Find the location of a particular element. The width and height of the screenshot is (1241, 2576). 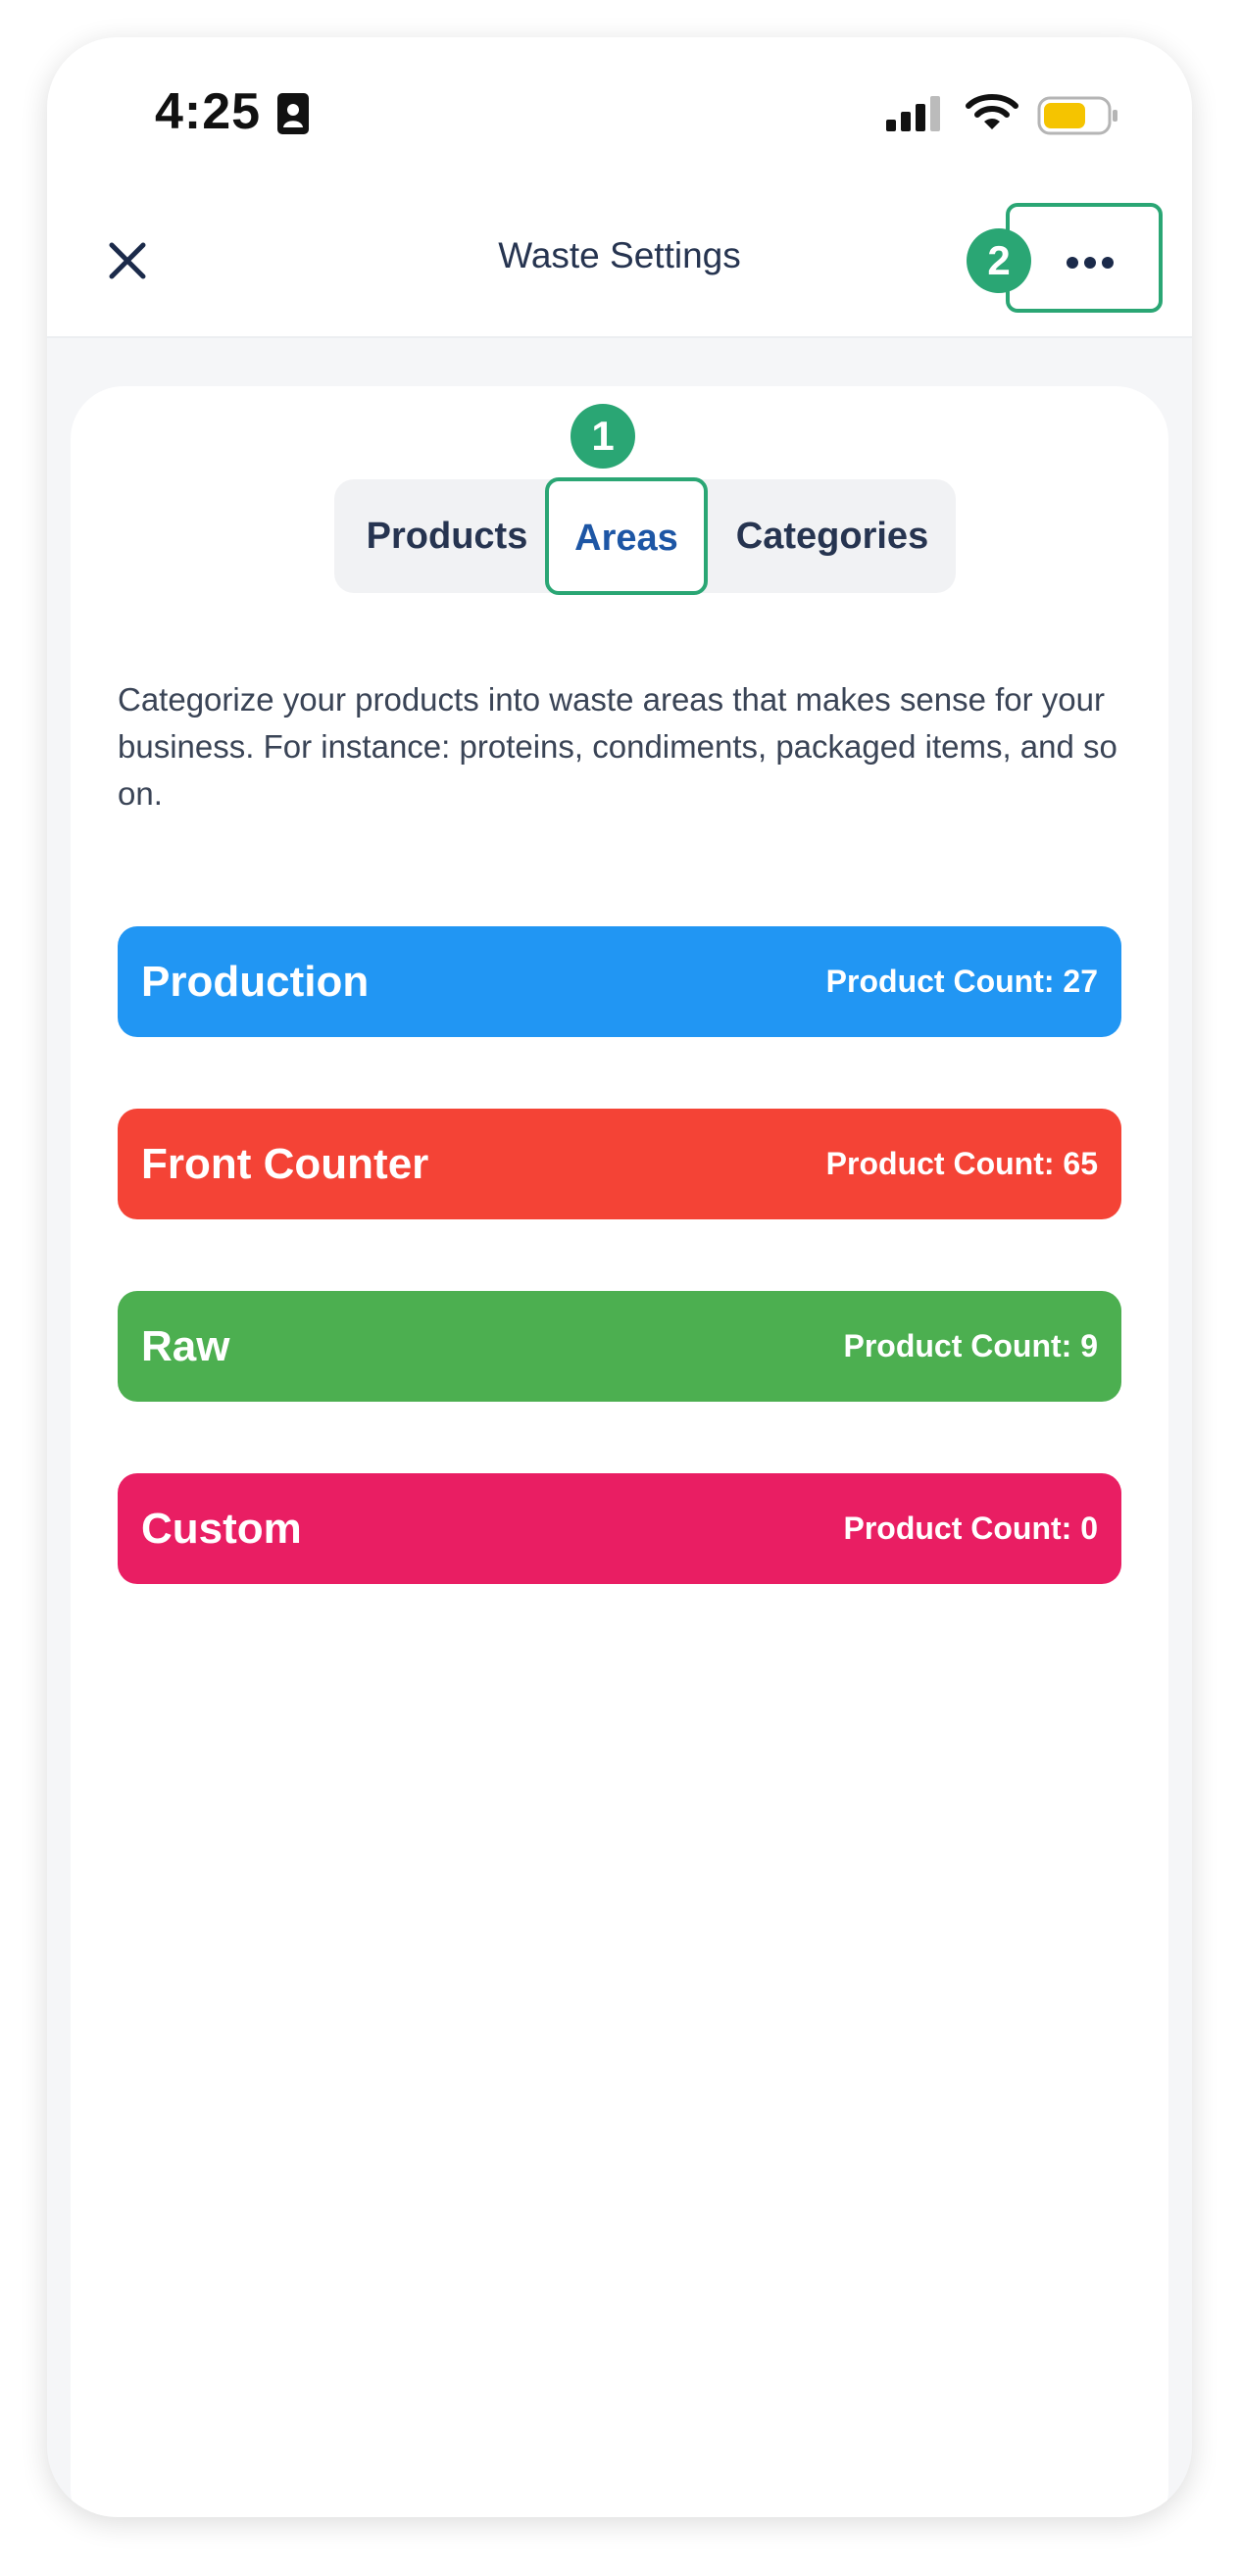

cellular-signal-icon is located at coordinates (913, 113).